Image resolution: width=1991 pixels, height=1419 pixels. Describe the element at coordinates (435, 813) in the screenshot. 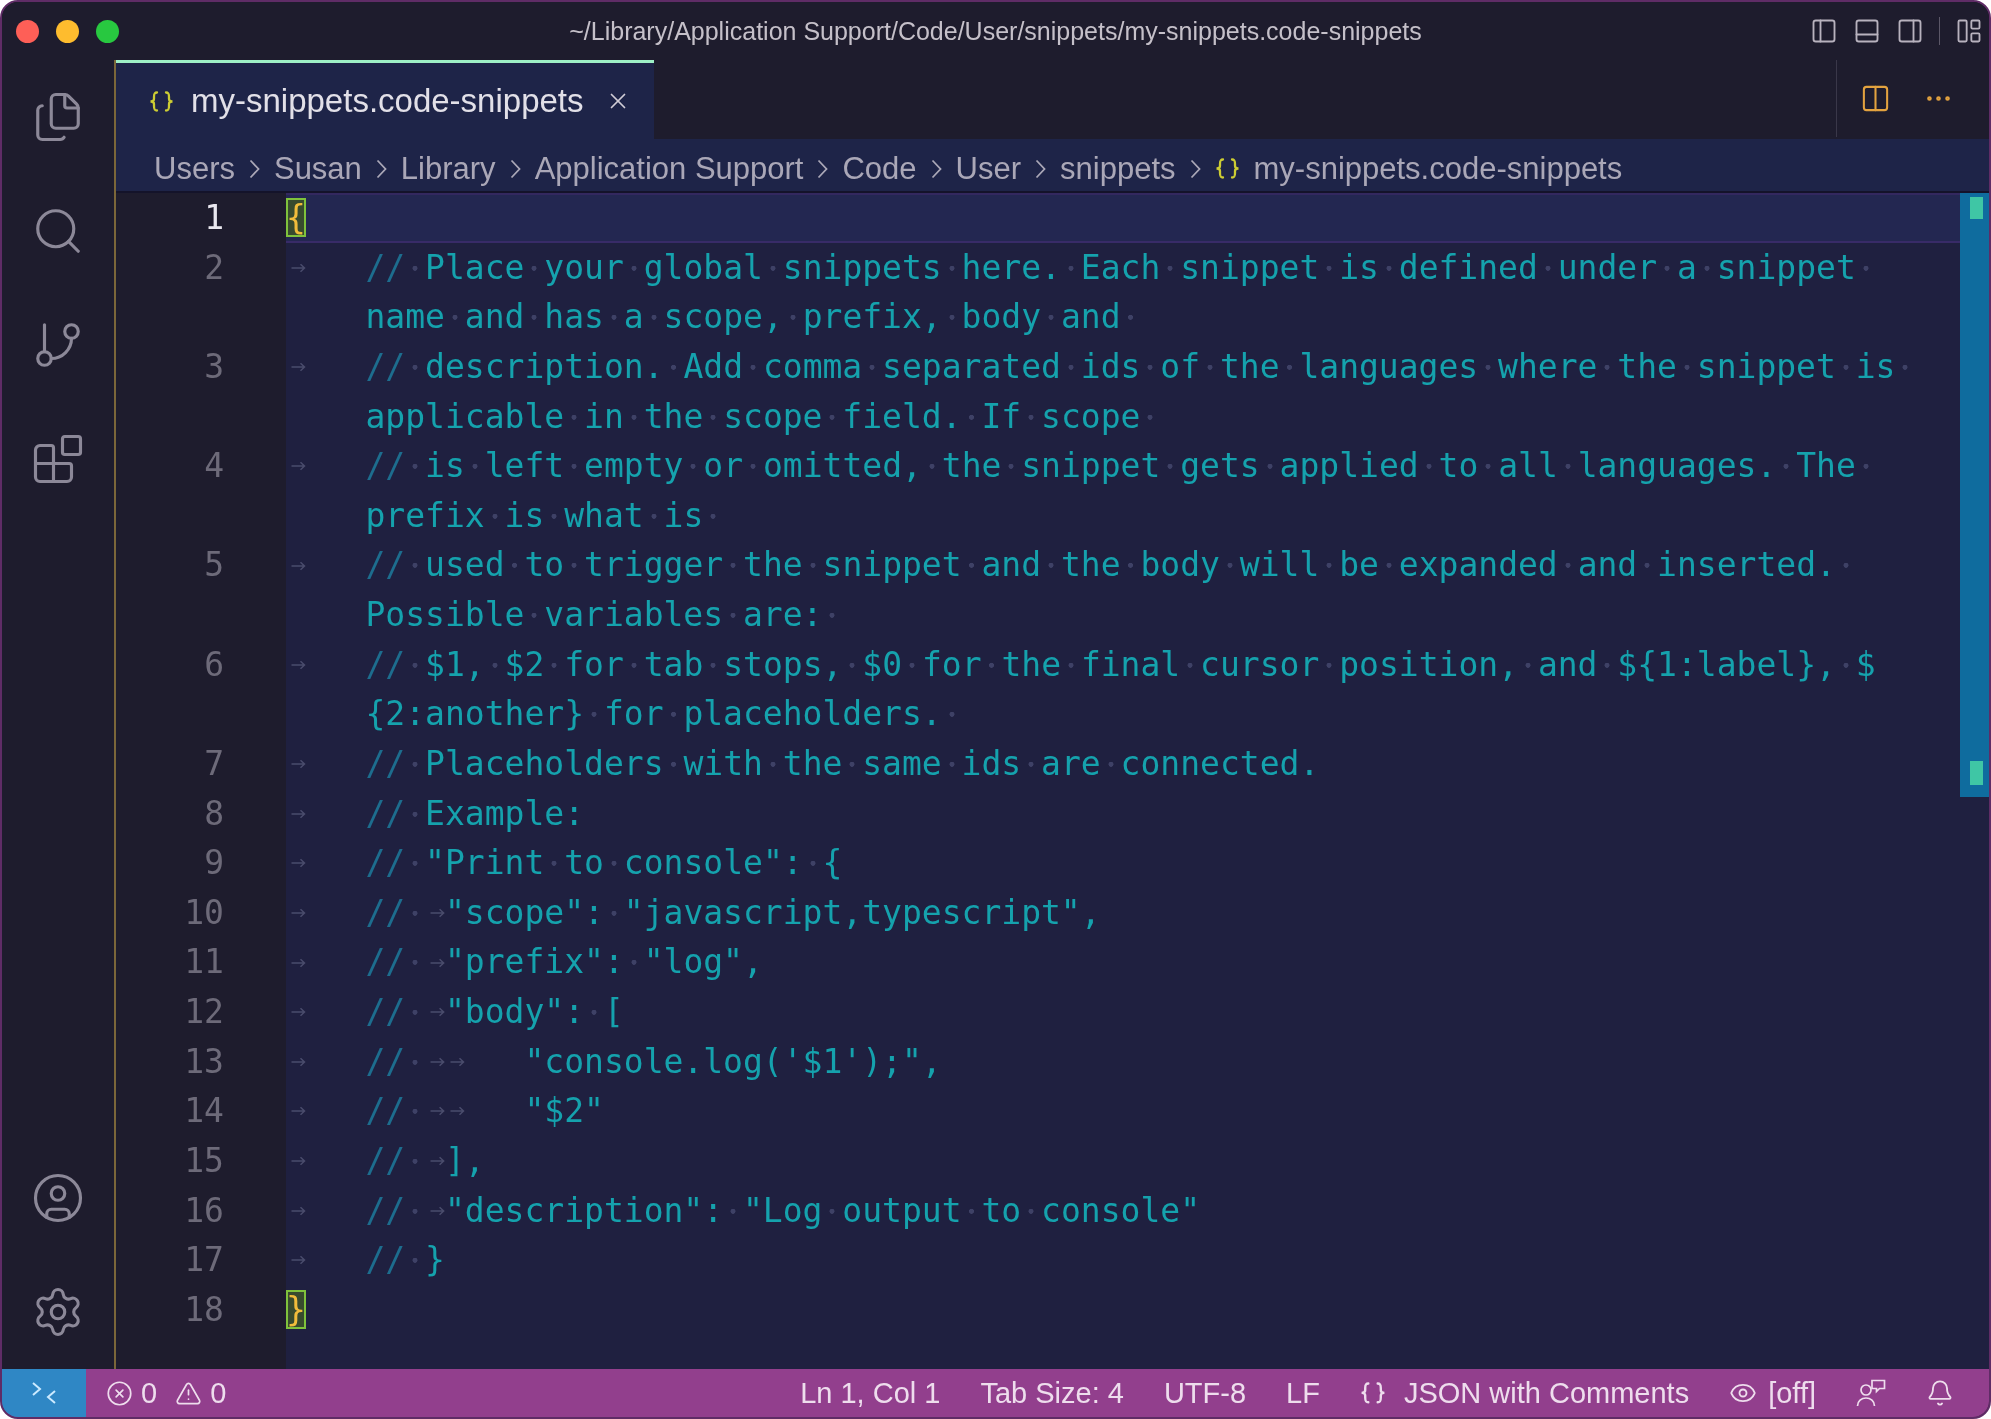

I see `code-line: // Example:` at that location.